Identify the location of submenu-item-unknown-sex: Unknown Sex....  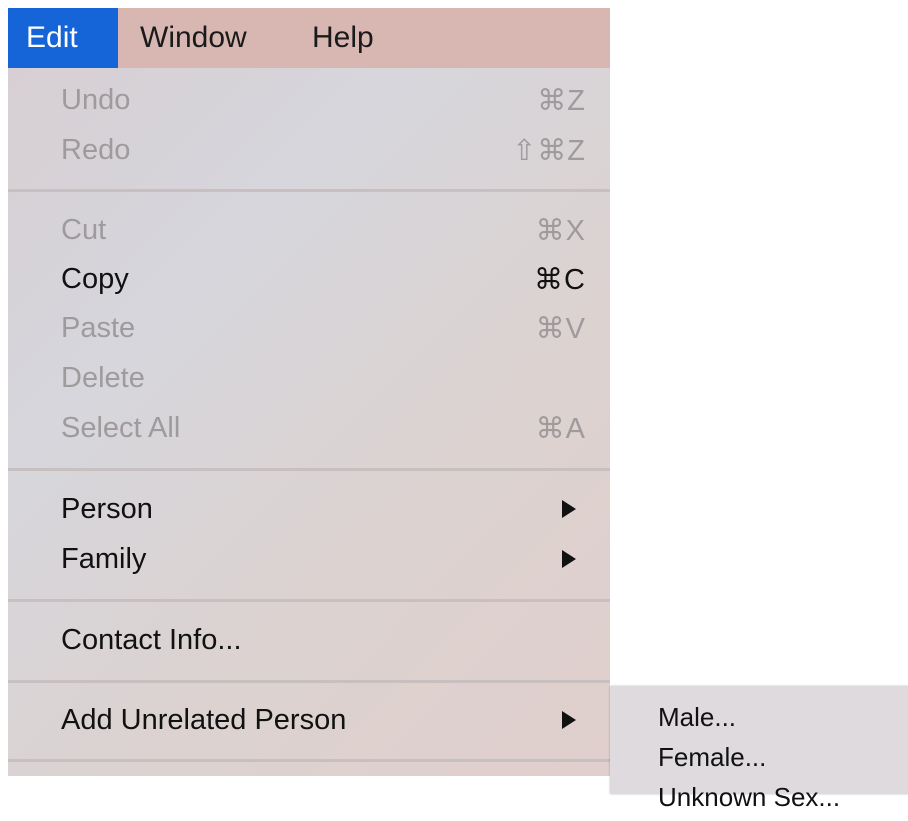
(749, 797).